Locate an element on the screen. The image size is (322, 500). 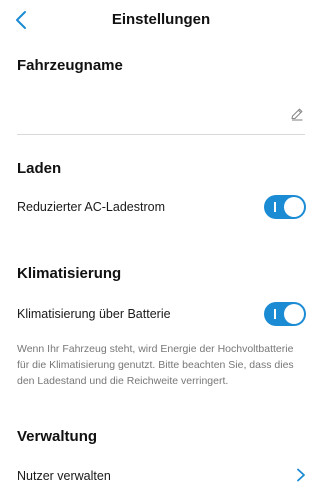
battery-climate-toggle is located at coordinates (285, 314).